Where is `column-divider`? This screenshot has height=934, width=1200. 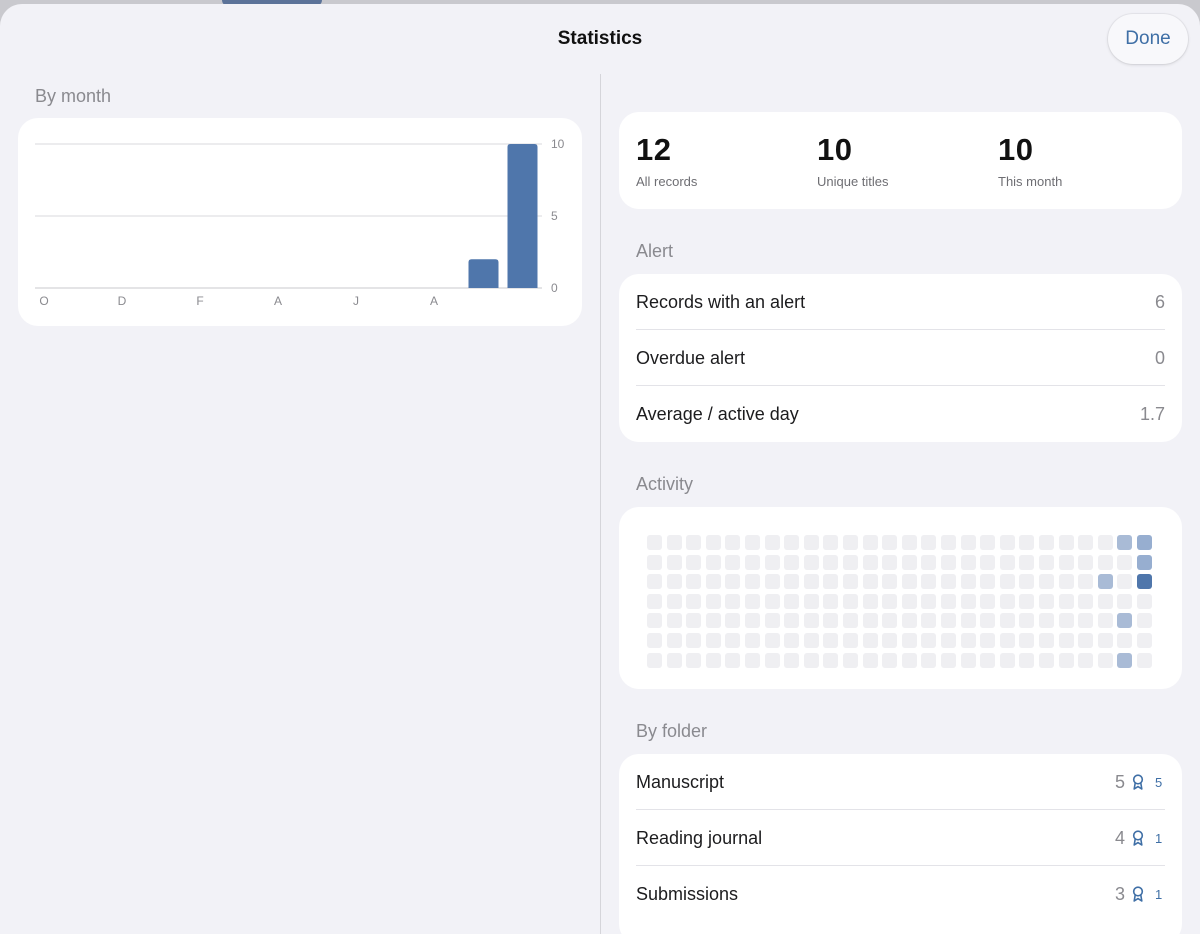 column-divider is located at coordinates (600, 504).